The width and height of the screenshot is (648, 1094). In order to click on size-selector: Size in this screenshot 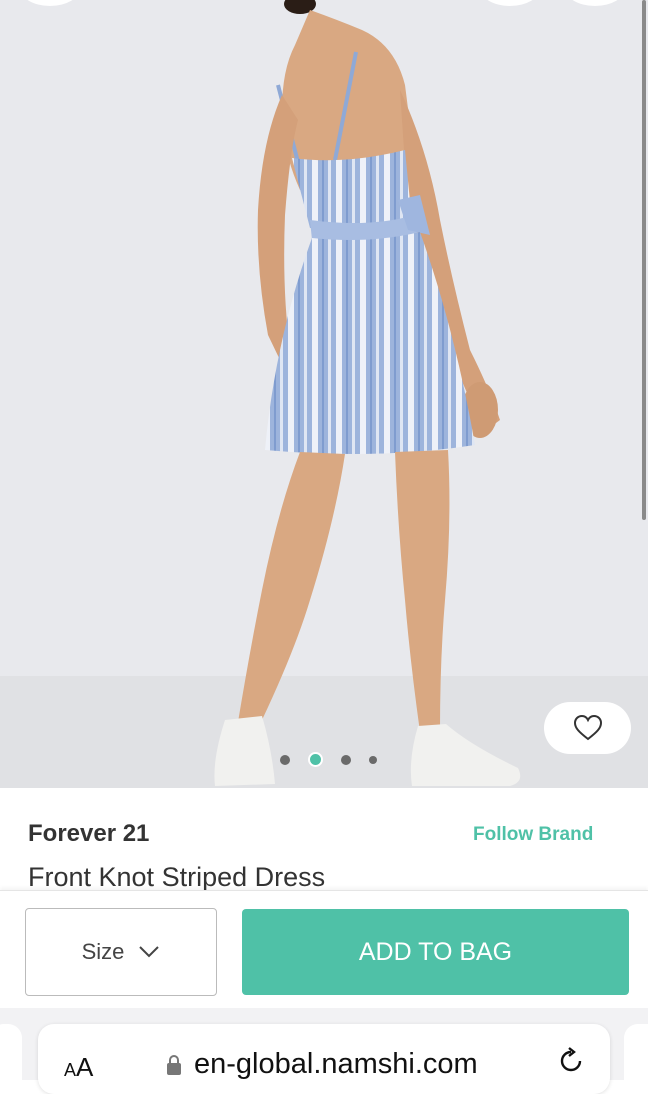, I will do `click(121, 952)`.